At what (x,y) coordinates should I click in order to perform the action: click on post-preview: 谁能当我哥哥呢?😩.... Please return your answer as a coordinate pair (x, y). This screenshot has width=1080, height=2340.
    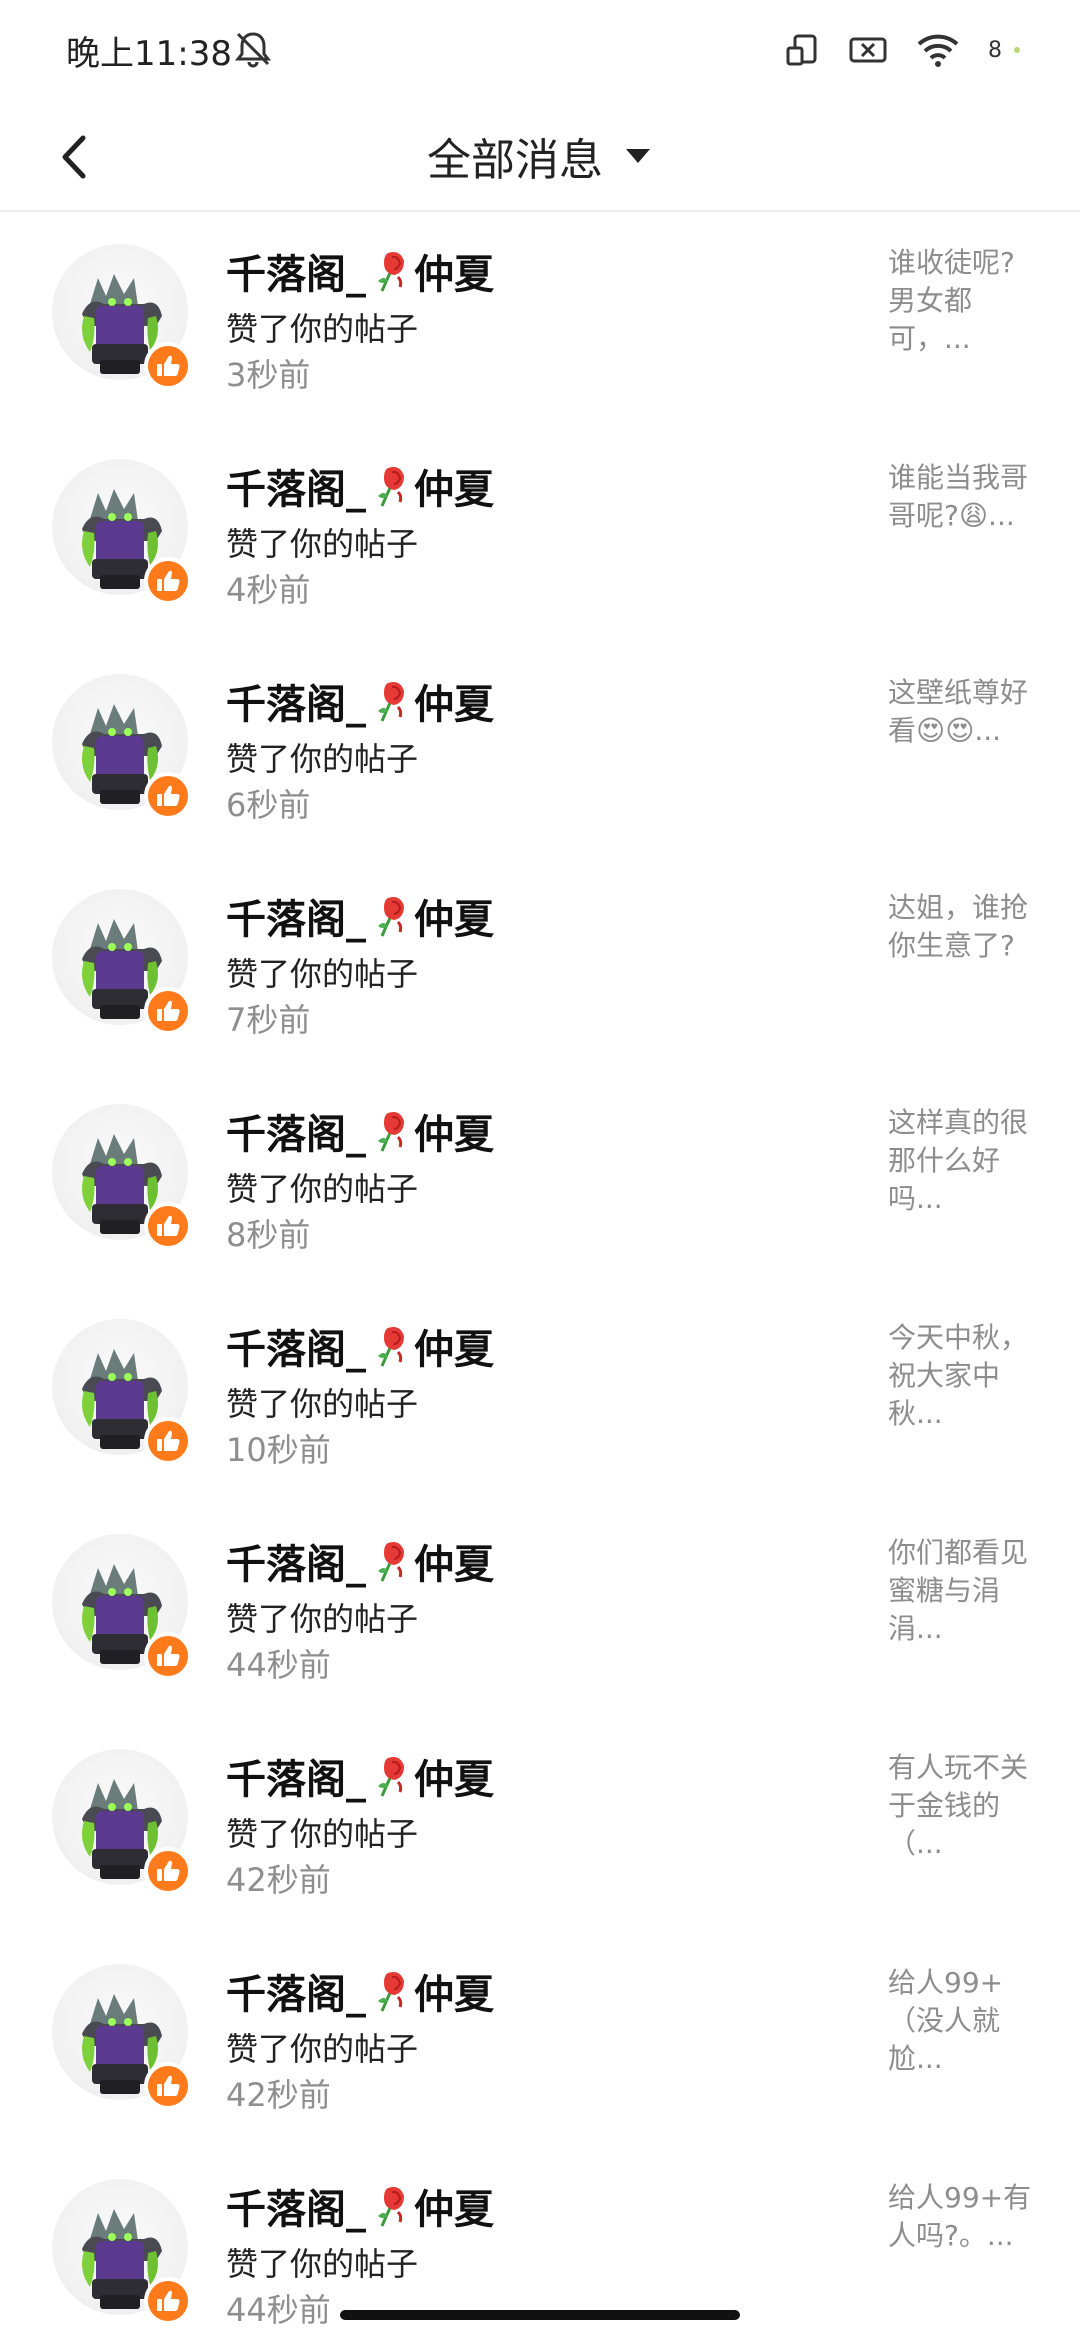
    Looking at the image, I should click on (963, 497).